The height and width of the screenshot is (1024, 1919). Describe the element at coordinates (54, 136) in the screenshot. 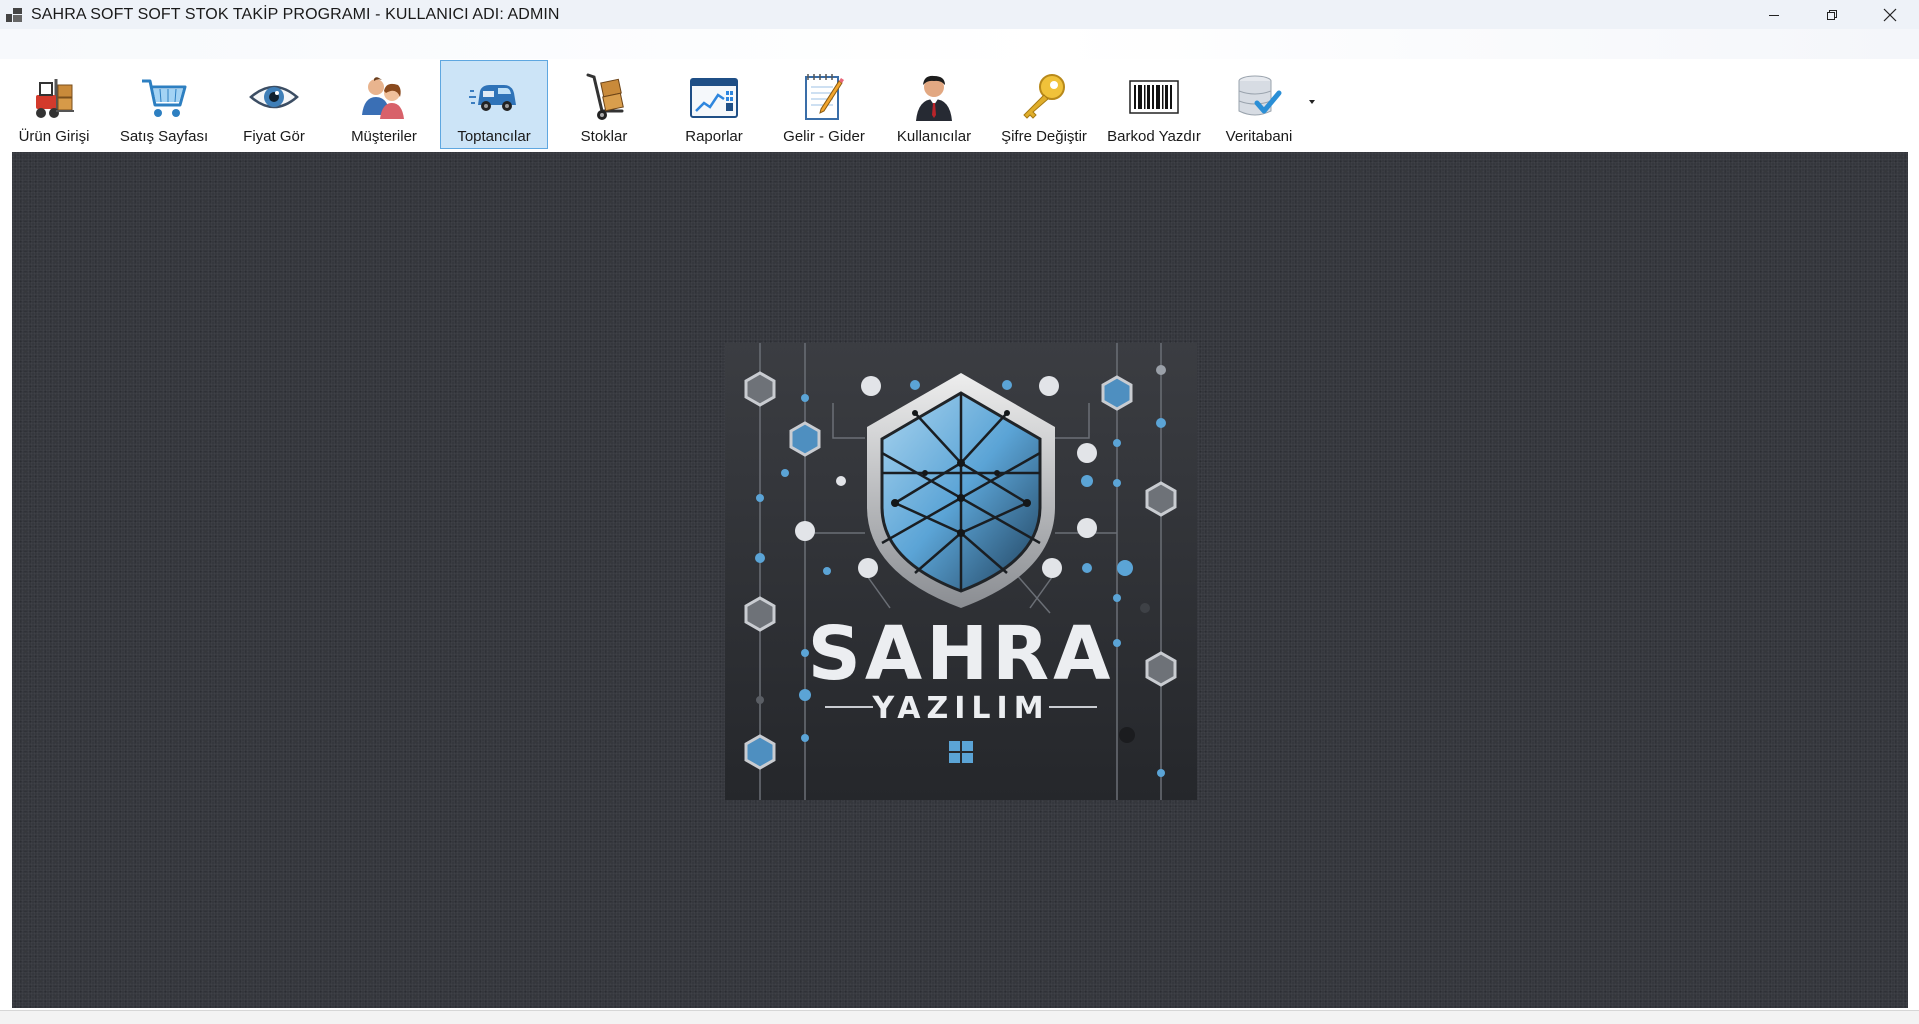

I see `toolbar-label: Ürün Girişi` at that location.